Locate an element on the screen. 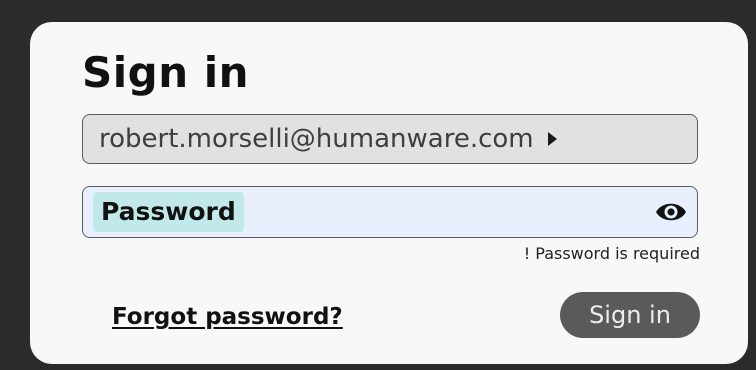 This screenshot has height=370, width=756. forgot-password-link: Forgot password? is located at coordinates (227, 317).